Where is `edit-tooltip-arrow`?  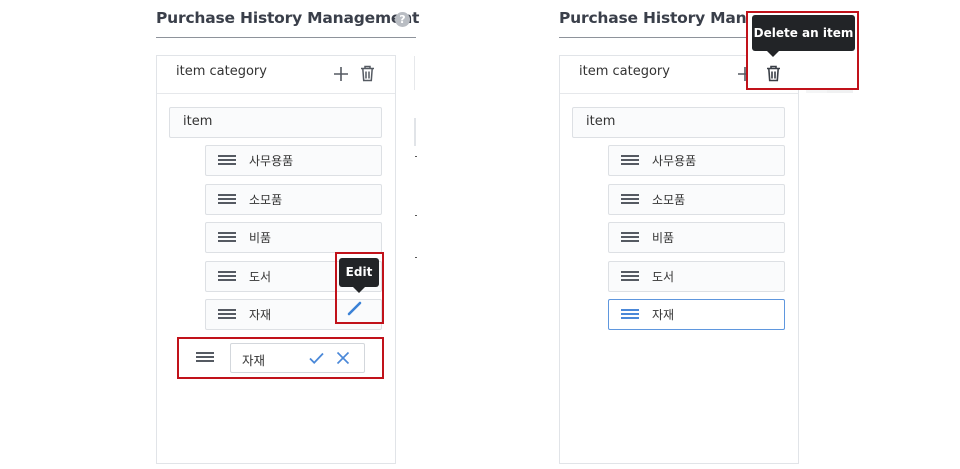
edit-tooltip-arrow is located at coordinates (359, 290).